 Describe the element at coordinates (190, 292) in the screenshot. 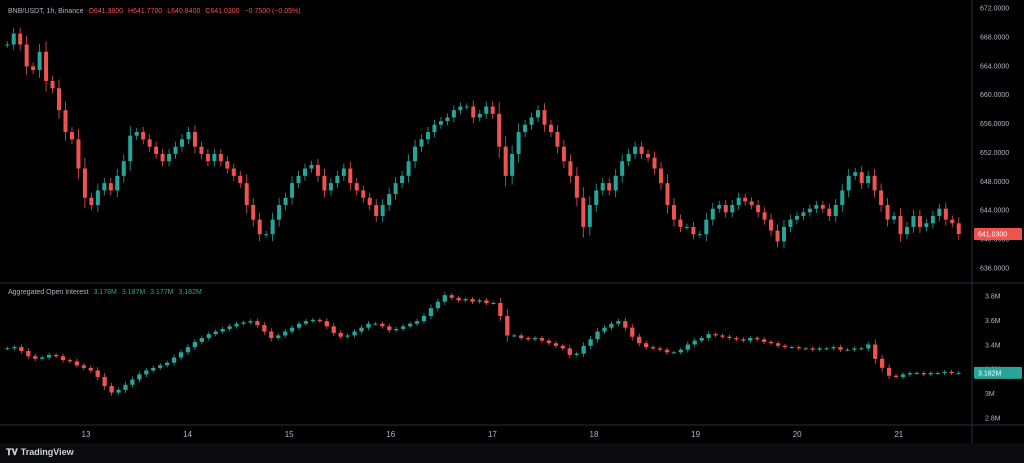

I see `oi-close-value: 3.182M` at that location.